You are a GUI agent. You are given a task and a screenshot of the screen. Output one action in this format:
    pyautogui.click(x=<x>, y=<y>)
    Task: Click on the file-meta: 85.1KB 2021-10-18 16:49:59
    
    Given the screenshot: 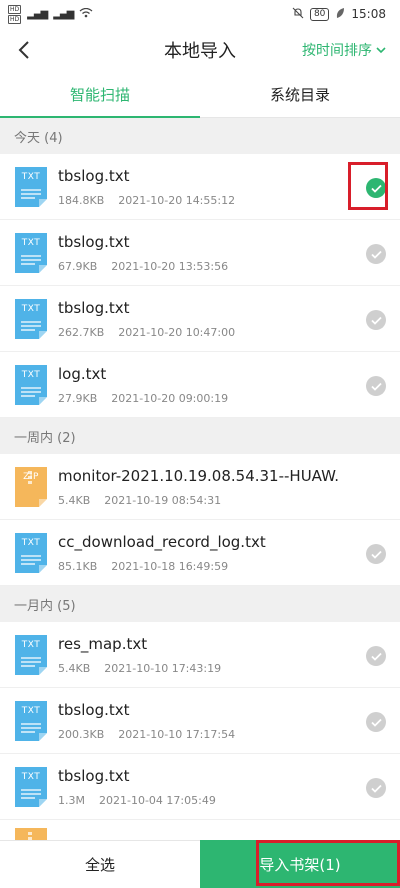 What is the action you would take?
    pyautogui.click(x=143, y=566)
    